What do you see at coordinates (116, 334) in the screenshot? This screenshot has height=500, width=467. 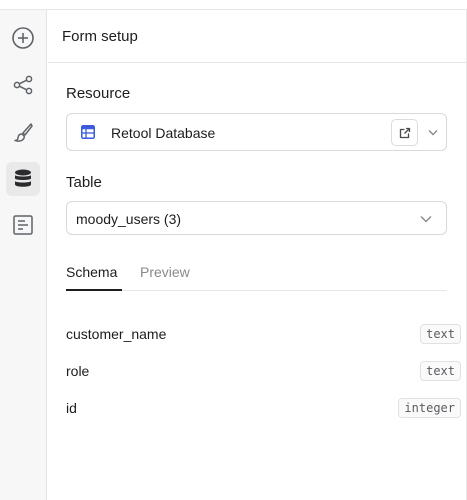 I see `field-name: customer_name` at bounding box center [116, 334].